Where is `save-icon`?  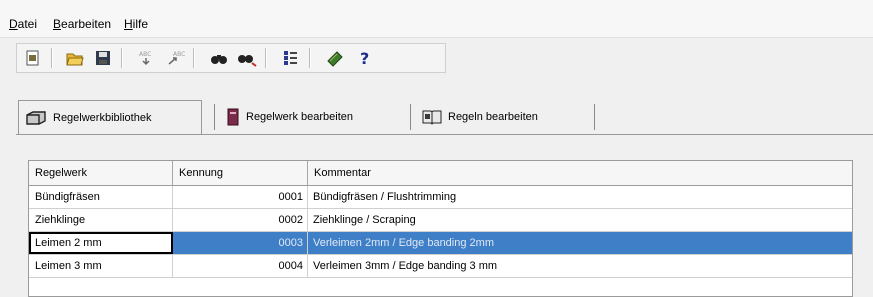 save-icon is located at coordinates (103, 58).